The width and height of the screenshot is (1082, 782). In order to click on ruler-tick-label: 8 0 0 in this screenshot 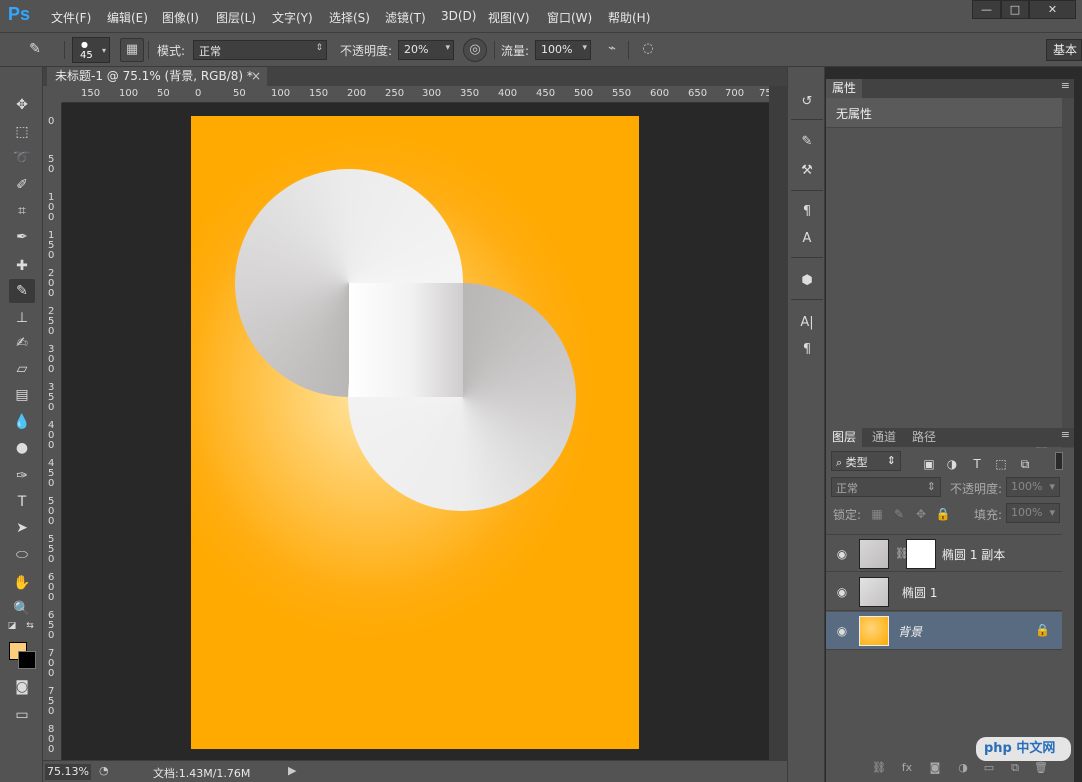, I will do `click(51, 739)`.